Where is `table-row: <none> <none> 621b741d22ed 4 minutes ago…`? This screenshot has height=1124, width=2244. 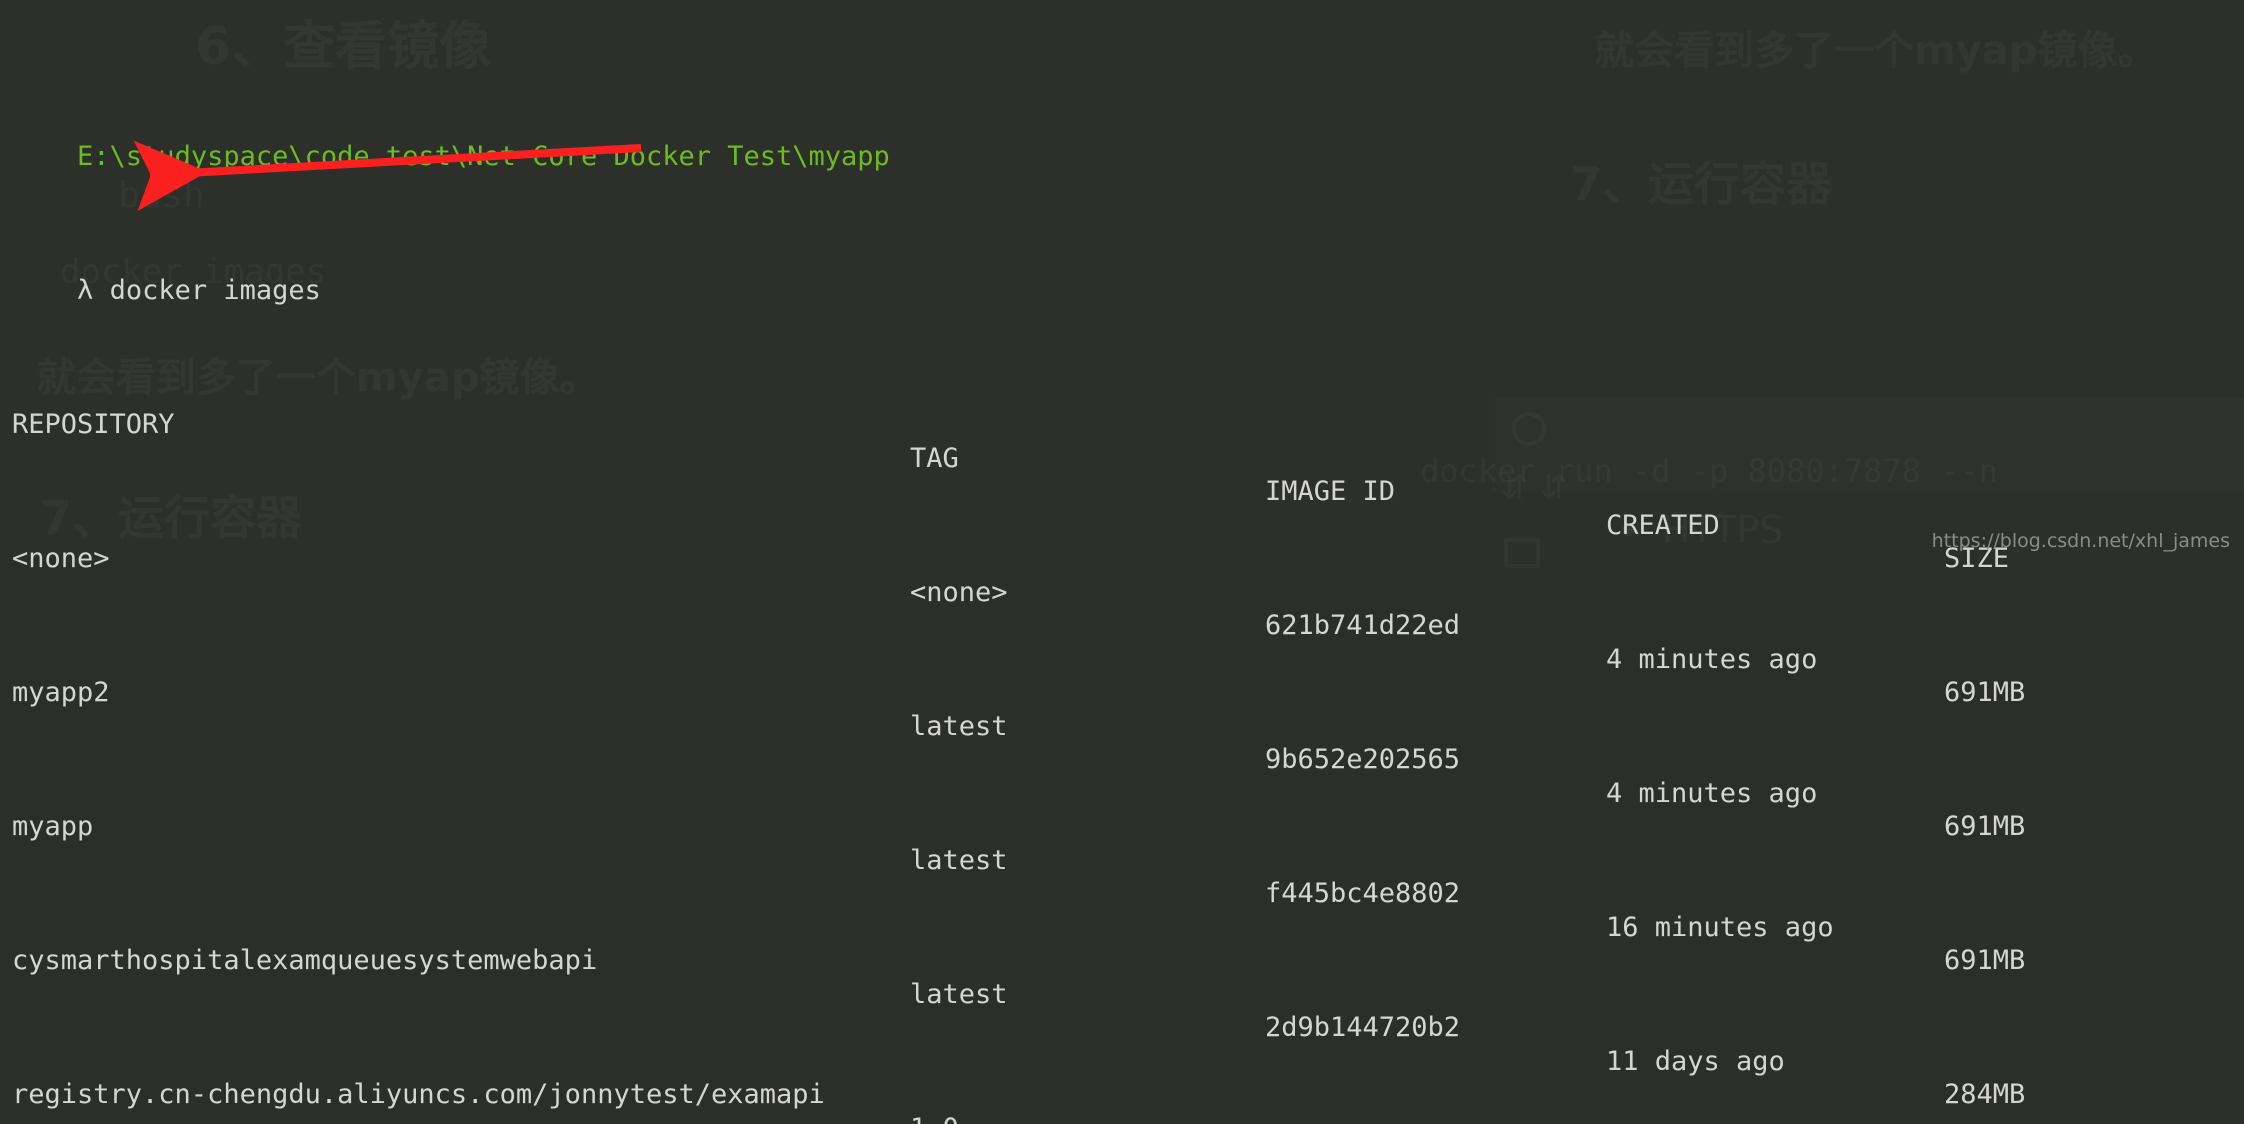 table-row: <none> <none> 621b741d22ed 4 minutes ago… is located at coordinates (1128, 526).